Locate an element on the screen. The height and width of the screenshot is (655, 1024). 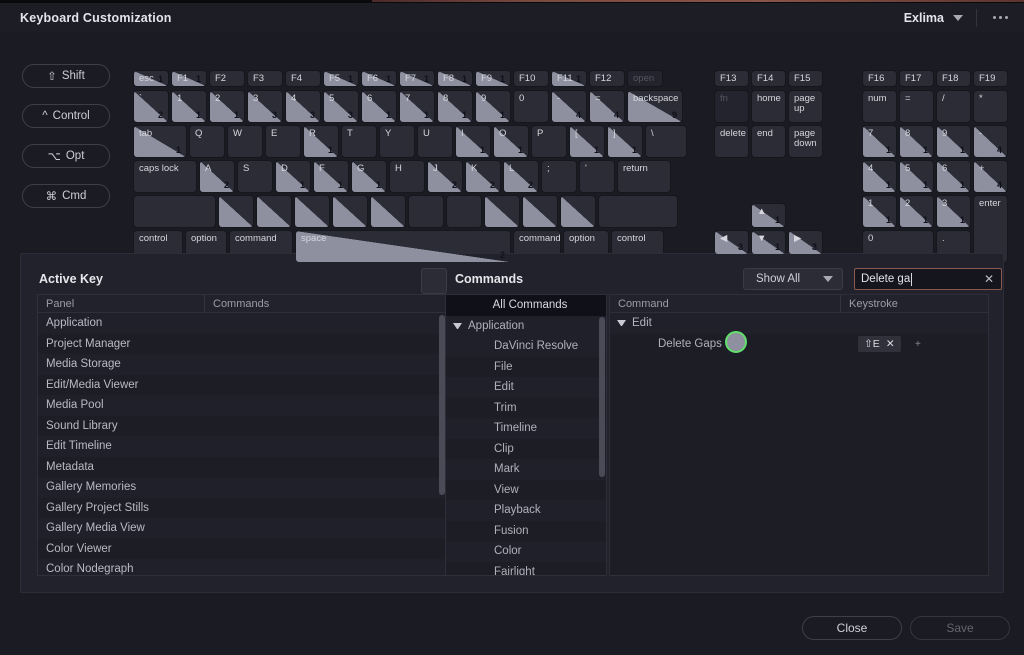
key-backspace: backspace 9 is located at coordinates (655, 106).